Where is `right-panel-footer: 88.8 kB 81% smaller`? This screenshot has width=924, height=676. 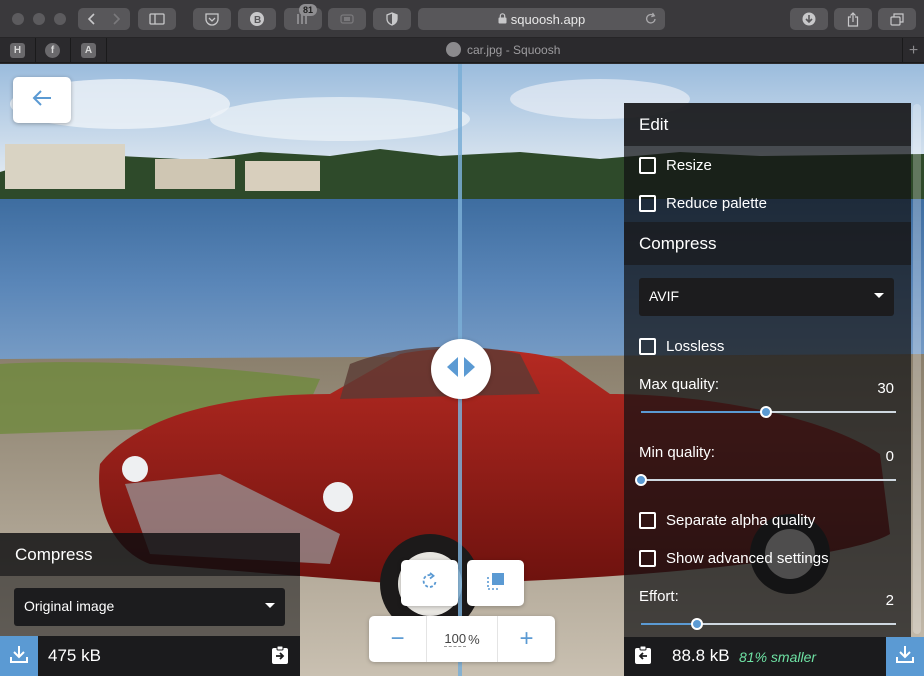 right-panel-footer: 88.8 kB 81% smaller is located at coordinates (767, 656).